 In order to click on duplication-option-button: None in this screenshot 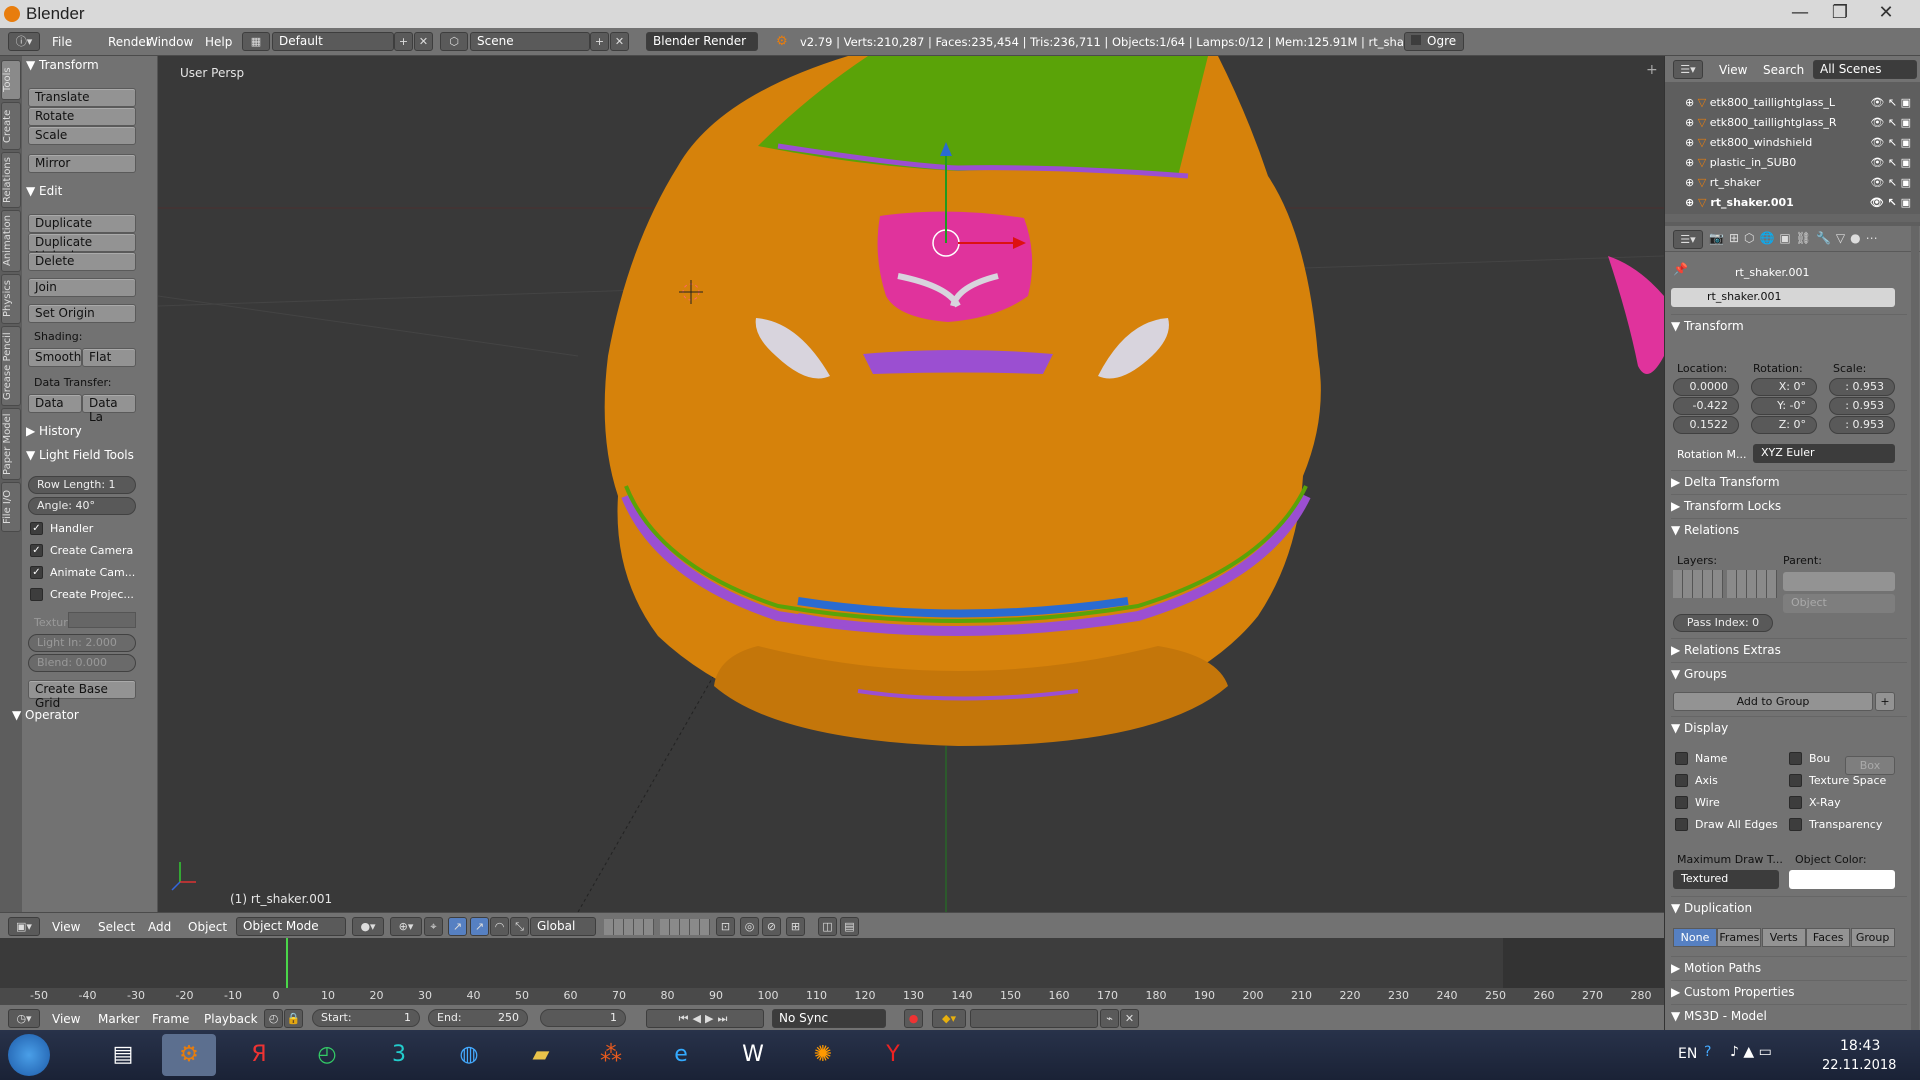, I will do `click(1695, 937)`.